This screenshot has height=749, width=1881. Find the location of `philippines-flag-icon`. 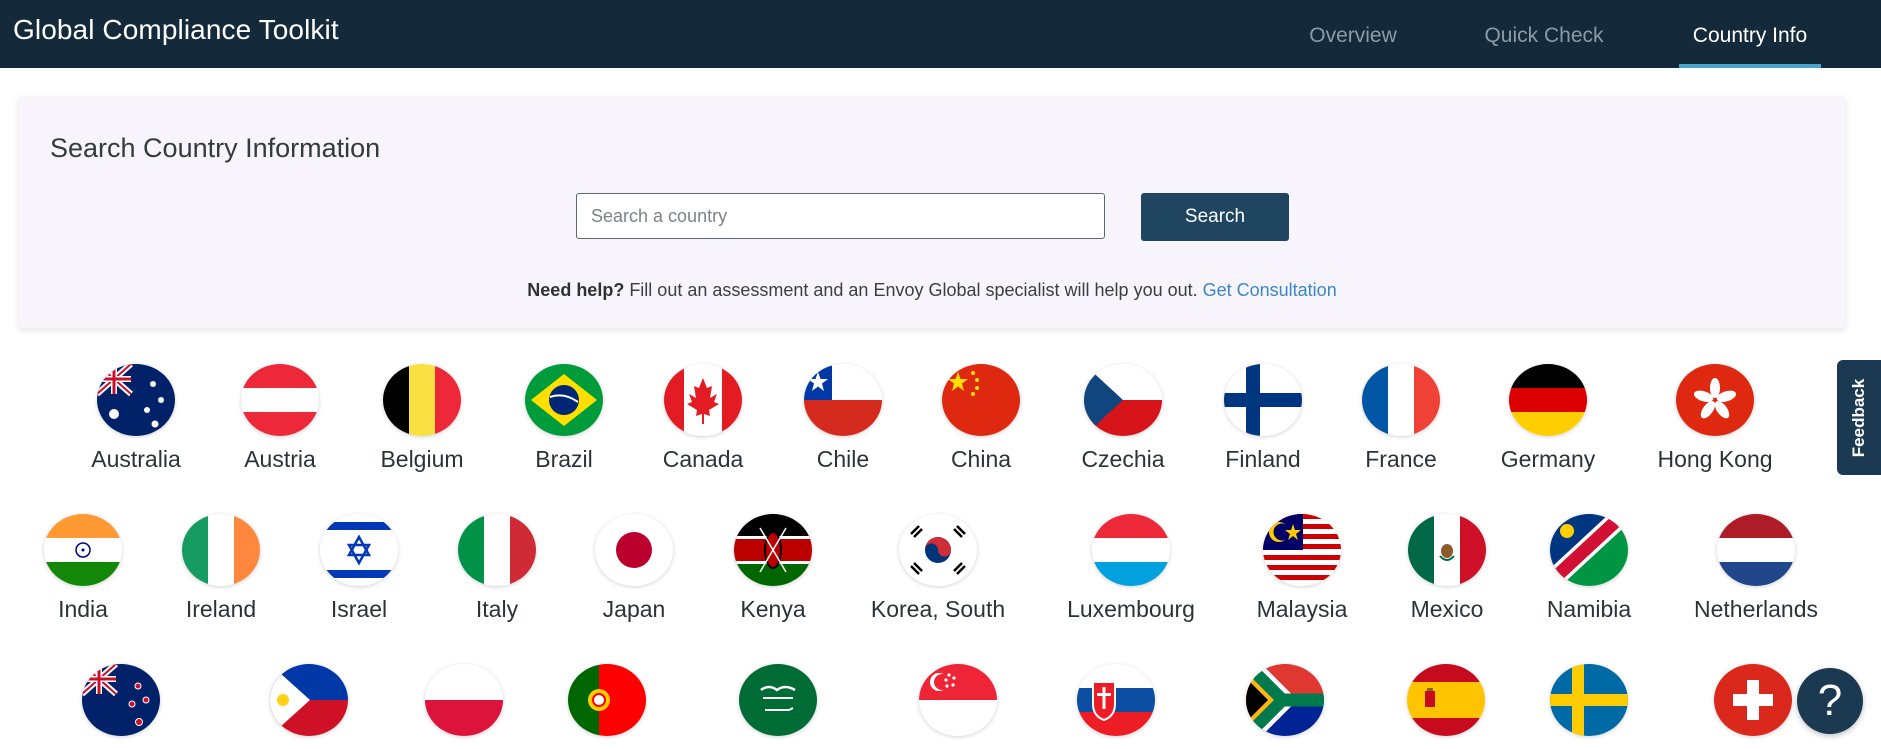

philippines-flag-icon is located at coordinates (309, 700).